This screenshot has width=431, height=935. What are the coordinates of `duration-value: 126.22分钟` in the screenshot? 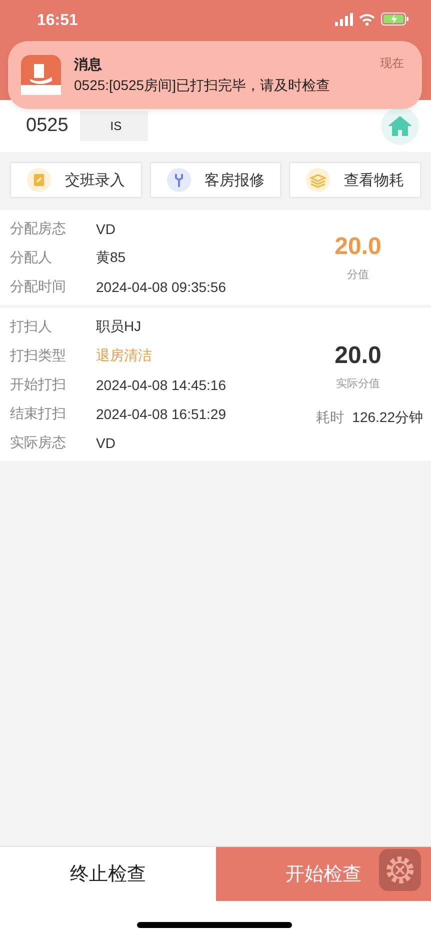 It's located at (387, 418).